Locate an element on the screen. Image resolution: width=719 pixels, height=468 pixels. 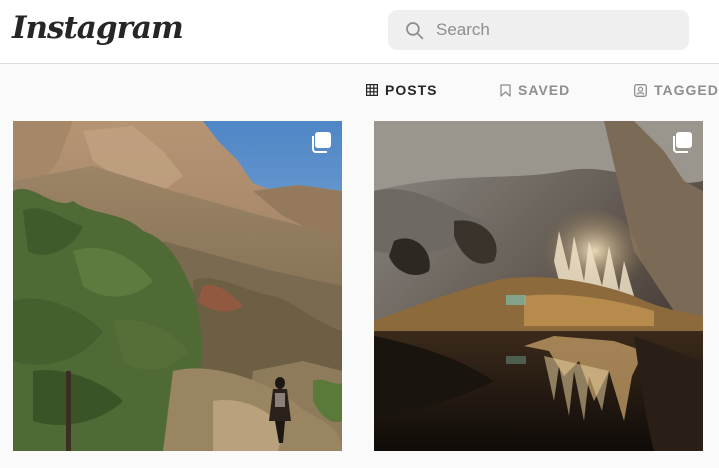
tagged-icon is located at coordinates (640, 90).